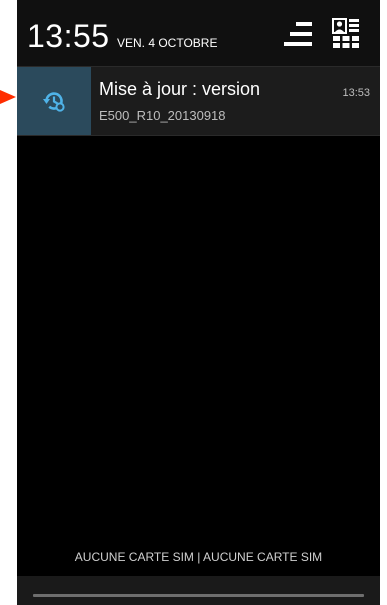 The width and height of the screenshot is (387, 605). I want to click on notification-subtitle: E500_R10_20130918, so click(162, 115).